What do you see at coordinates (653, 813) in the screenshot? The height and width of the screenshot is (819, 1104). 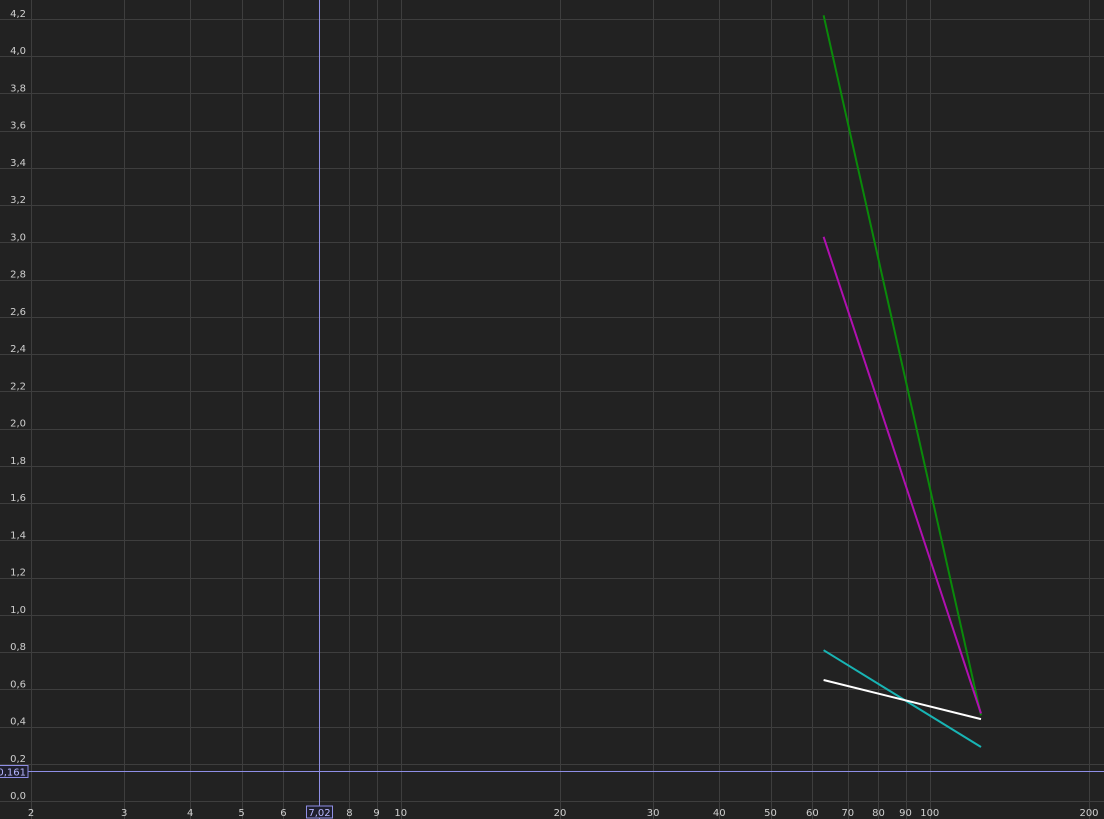 I see `x-tick-label: 30` at bounding box center [653, 813].